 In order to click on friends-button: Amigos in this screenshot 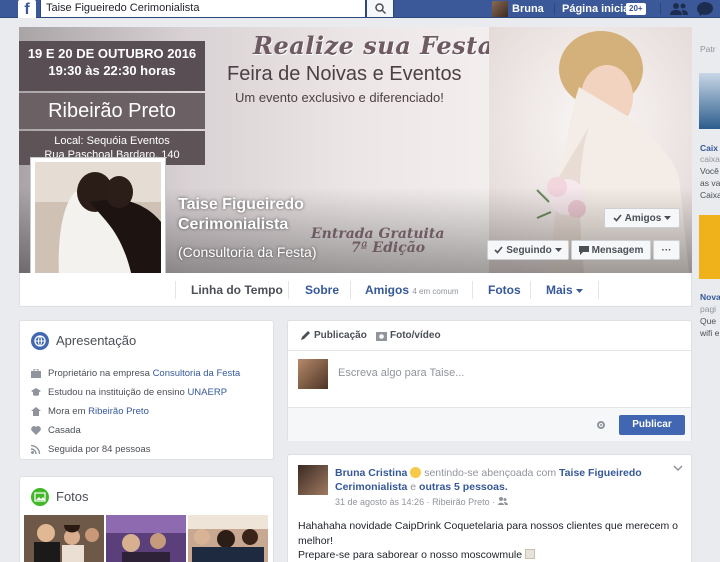, I will do `click(642, 218)`.